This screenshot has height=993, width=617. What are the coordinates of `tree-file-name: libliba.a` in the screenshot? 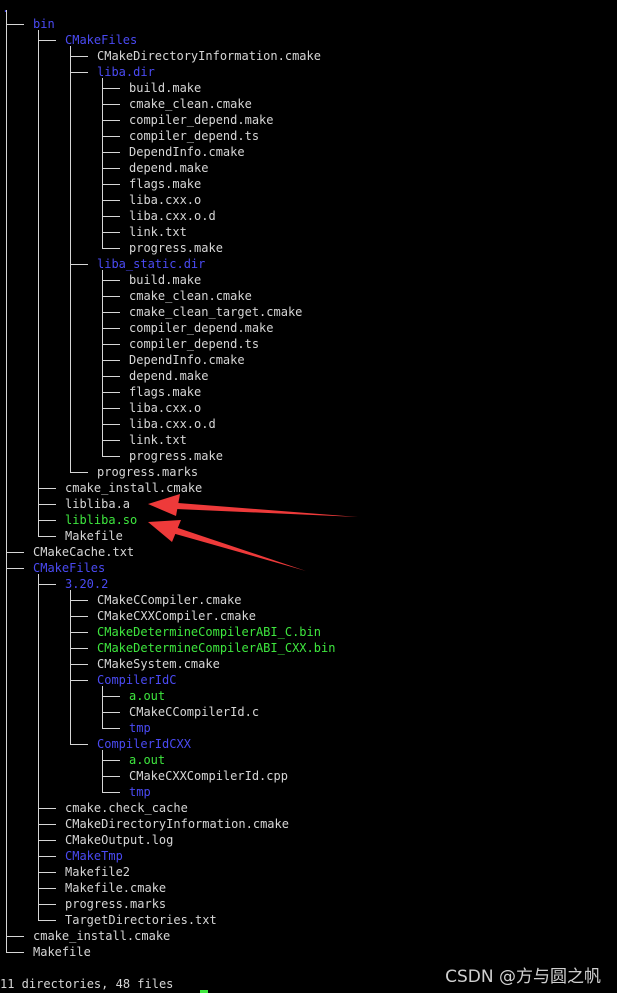 It's located at (98, 504).